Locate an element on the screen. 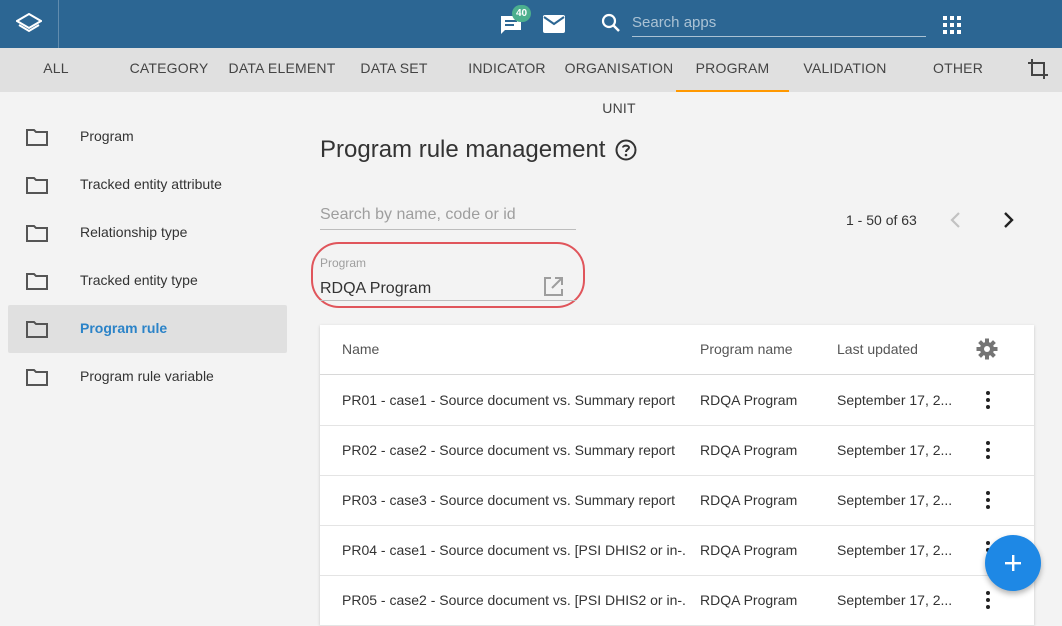 This screenshot has height=626, width=1062. add-button is located at coordinates (1013, 563).